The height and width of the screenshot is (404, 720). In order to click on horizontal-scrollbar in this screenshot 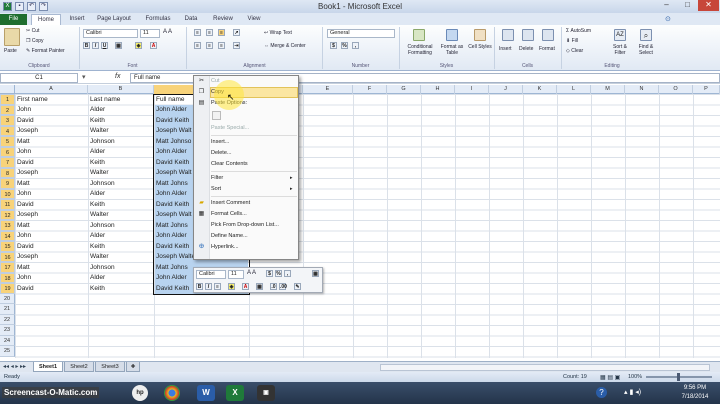, I will do `click(545, 367)`.